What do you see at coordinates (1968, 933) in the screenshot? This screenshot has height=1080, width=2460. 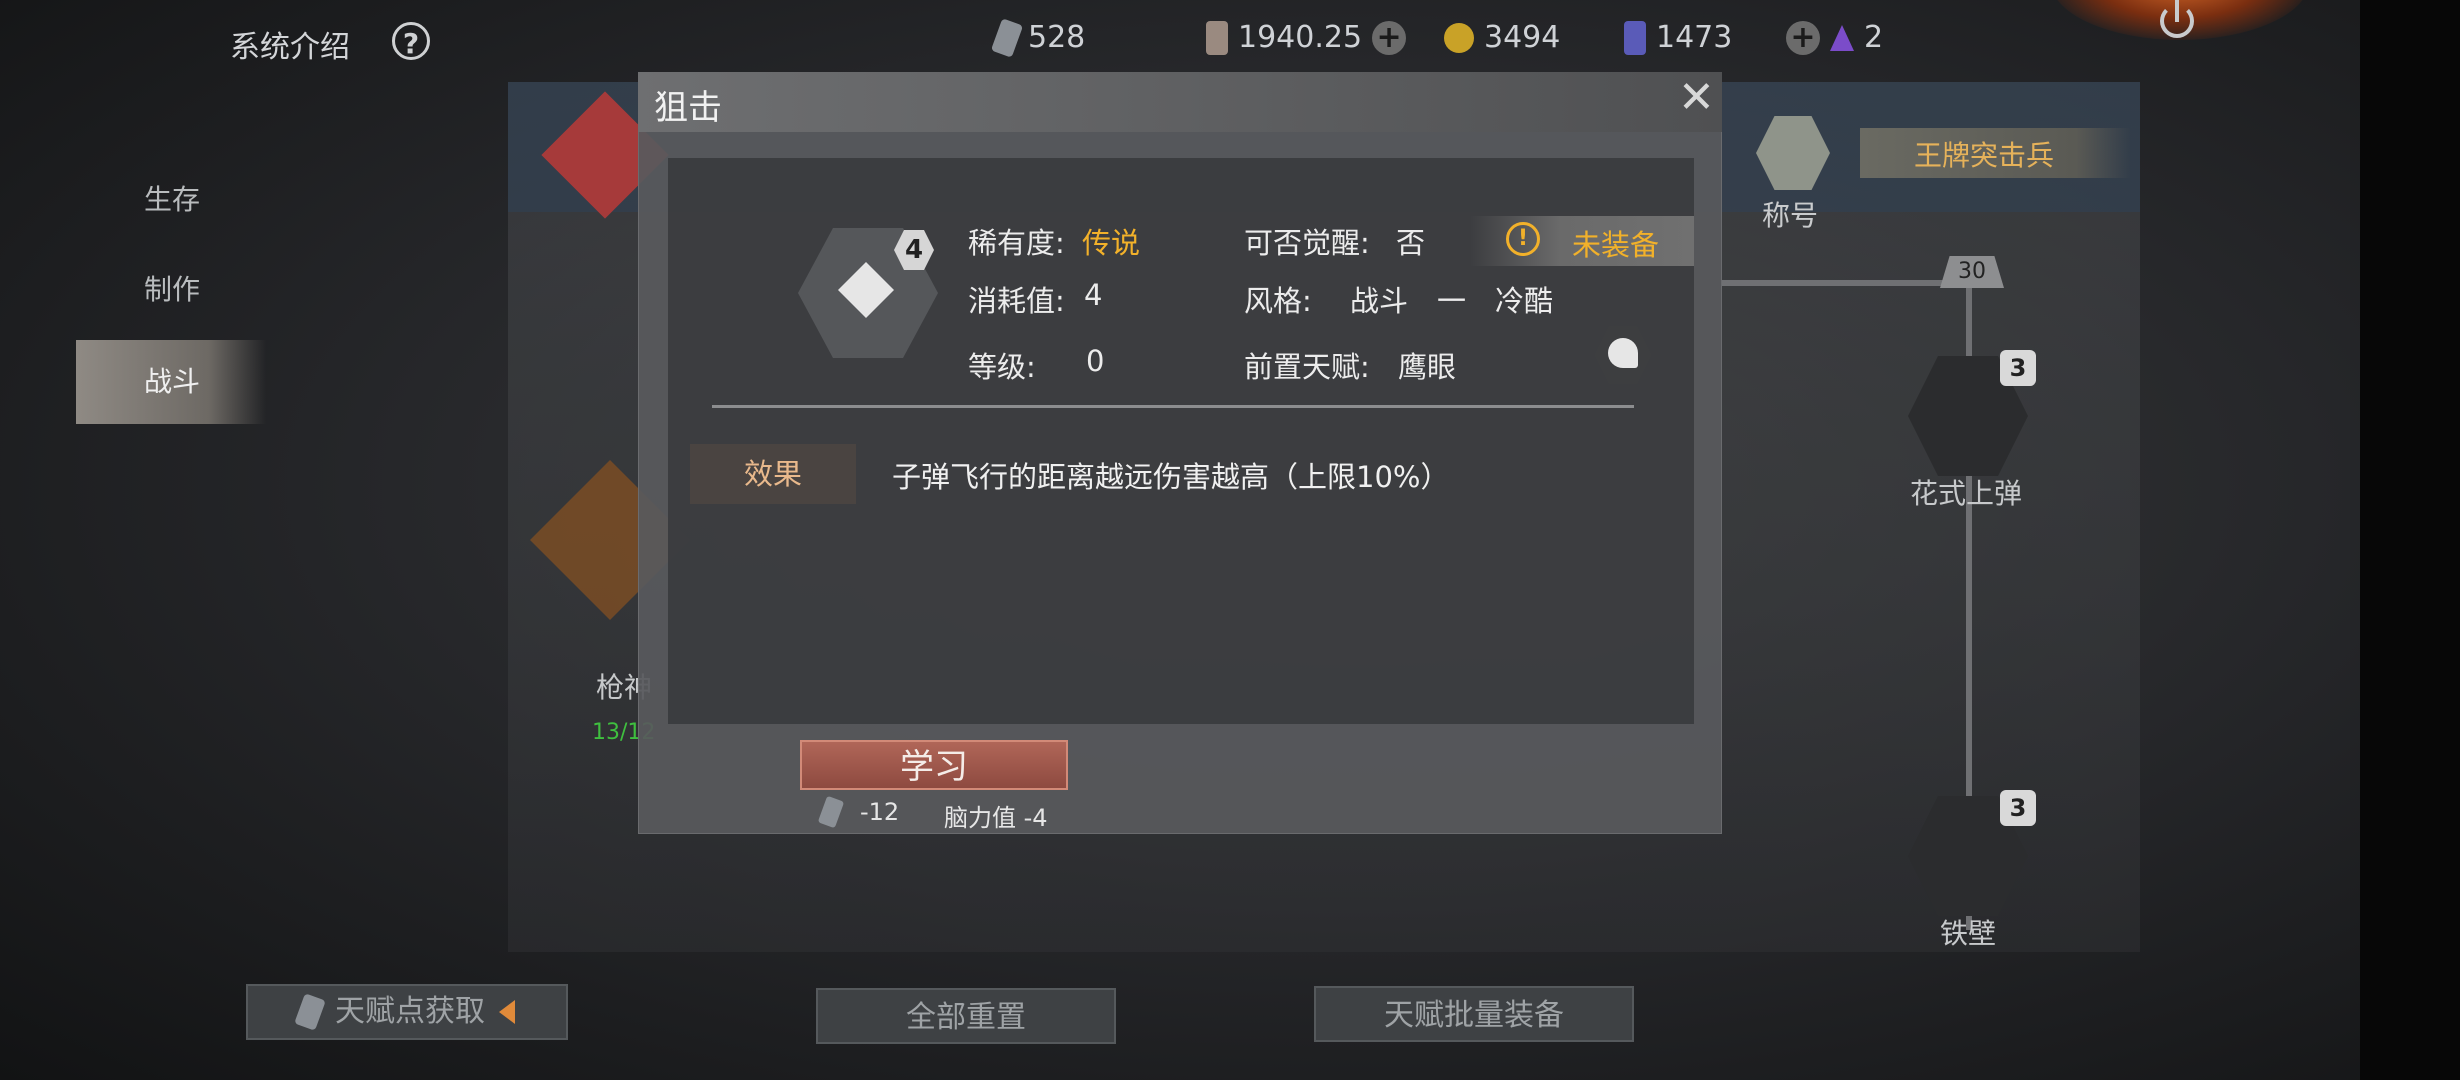 I see `node-label-iron-wall: 铁壁` at bounding box center [1968, 933].